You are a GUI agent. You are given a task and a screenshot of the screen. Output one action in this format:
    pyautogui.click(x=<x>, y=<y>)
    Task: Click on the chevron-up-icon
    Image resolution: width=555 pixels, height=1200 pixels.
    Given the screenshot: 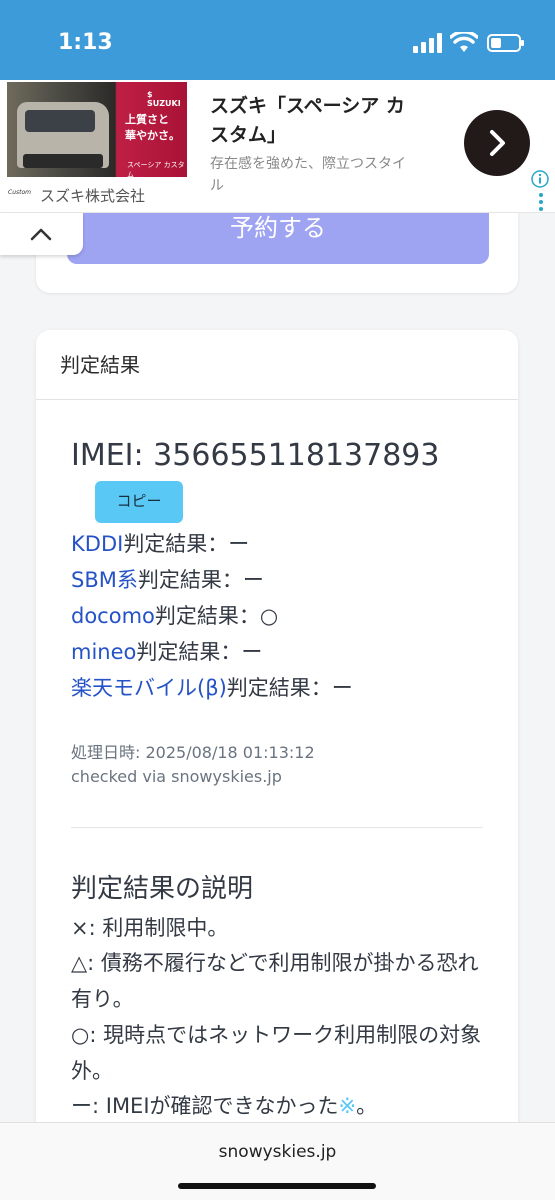 What is the action you would take?
    pyautogui.click(x=41, y=234)
    